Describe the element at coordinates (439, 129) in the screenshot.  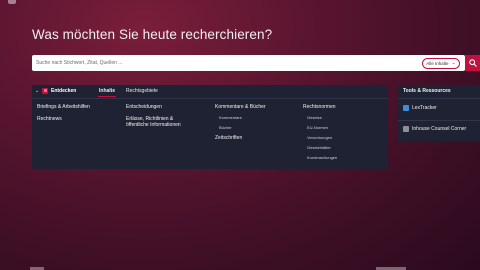
I see `tool-inhouse-counsel-label: Inhouse Counsel Corner` at that location.